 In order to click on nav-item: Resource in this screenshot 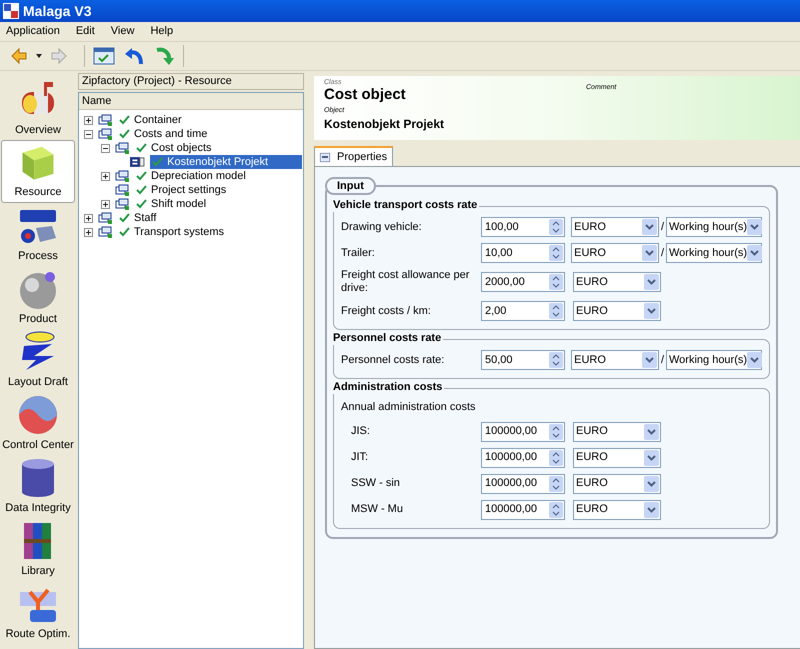, I will do `click(38, 171)`.